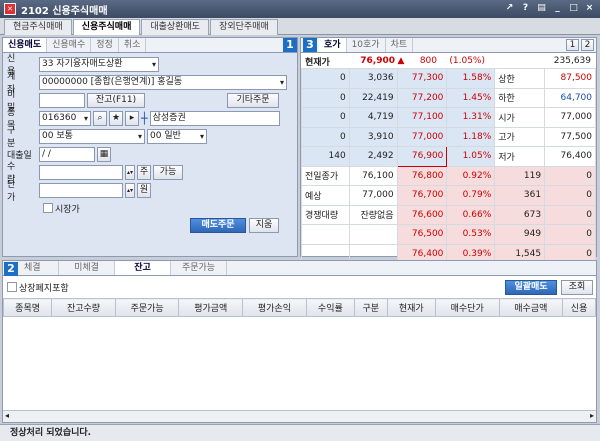 The image size is (600, 441). I want to click on sell-order-button: 매도주문, so click(218, 225).